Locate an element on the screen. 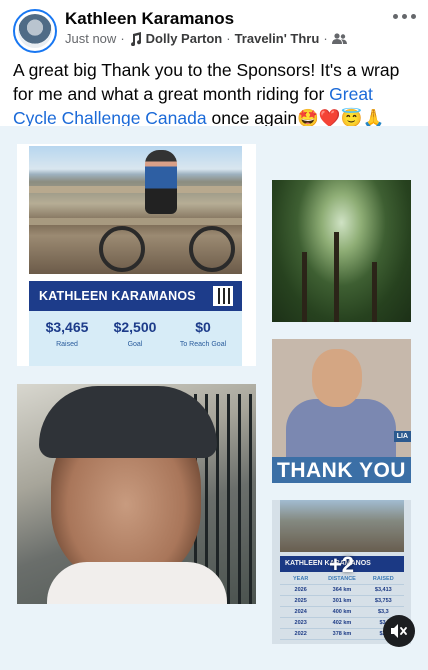 The image size is (428, 670). photo-thank-you: LIA THANK YOU is located at coordinates (341, 411).